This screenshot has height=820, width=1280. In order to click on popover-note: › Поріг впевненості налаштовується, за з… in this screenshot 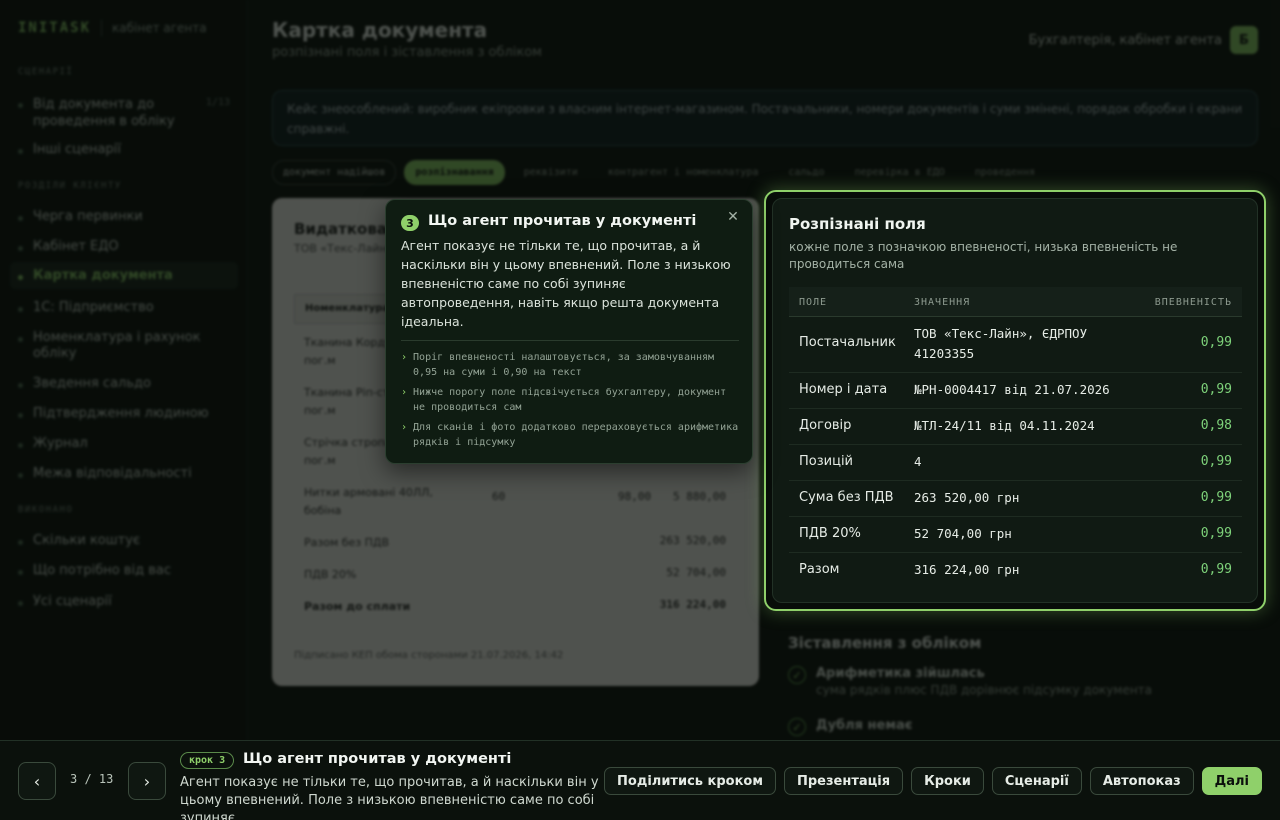, I will do `click(571, 365)`.